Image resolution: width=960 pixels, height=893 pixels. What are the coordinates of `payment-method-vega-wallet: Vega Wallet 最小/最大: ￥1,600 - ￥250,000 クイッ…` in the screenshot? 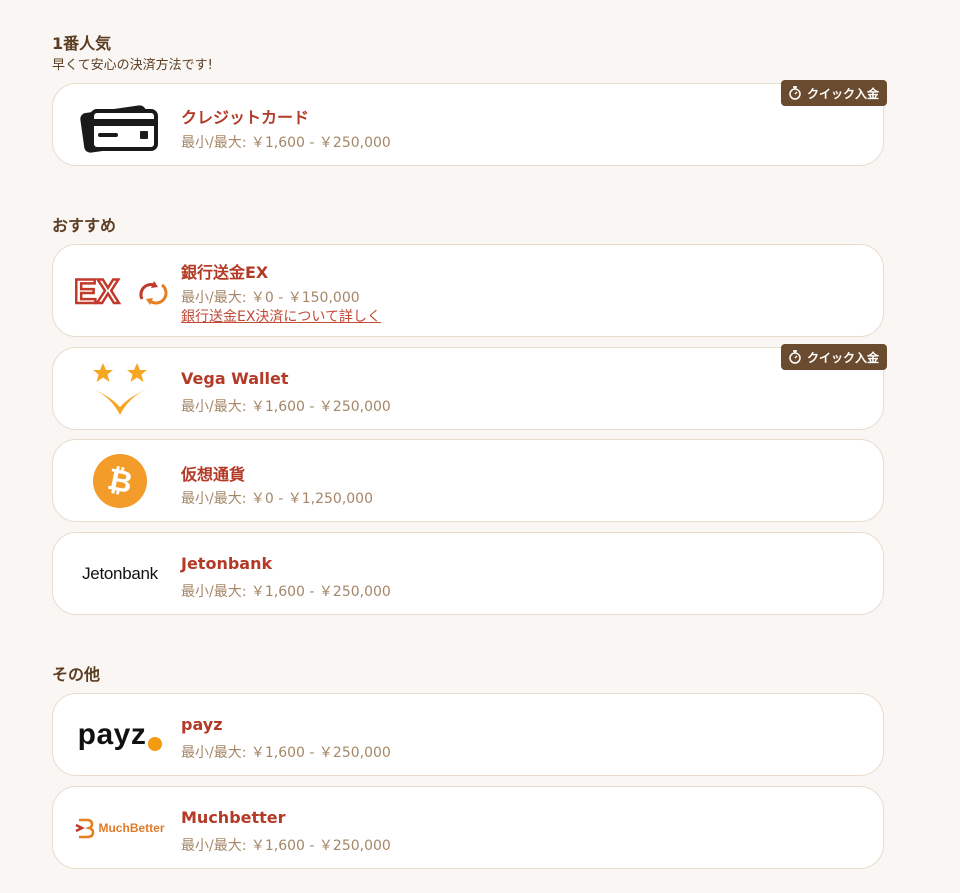 It's located at (469, 387).